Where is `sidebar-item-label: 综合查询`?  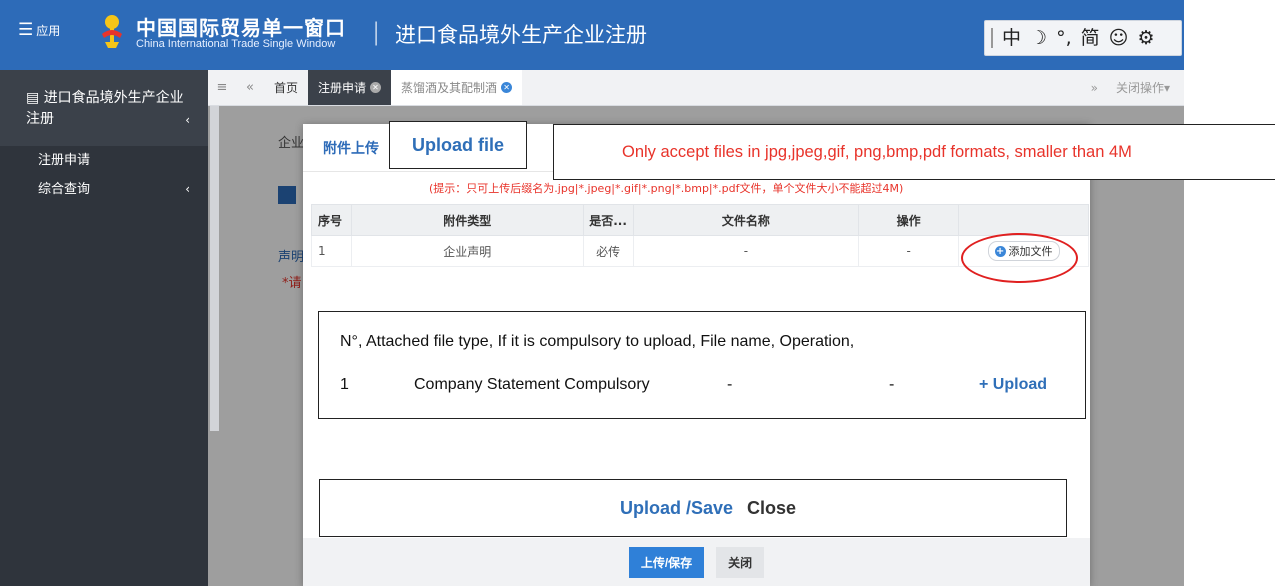
sidebar-item-label: 综合查询 is located at coordinates (64, 189).